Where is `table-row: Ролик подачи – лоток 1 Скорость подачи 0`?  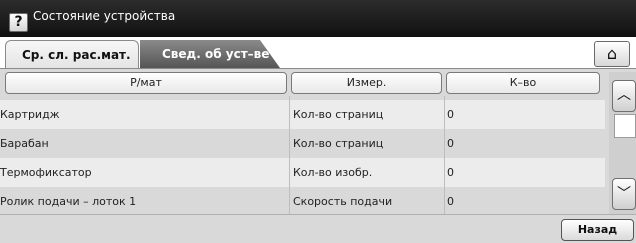 table-row: Ролик подачи – лоток 1 Скорость подачи 0 is located at coordinates (302, 201).